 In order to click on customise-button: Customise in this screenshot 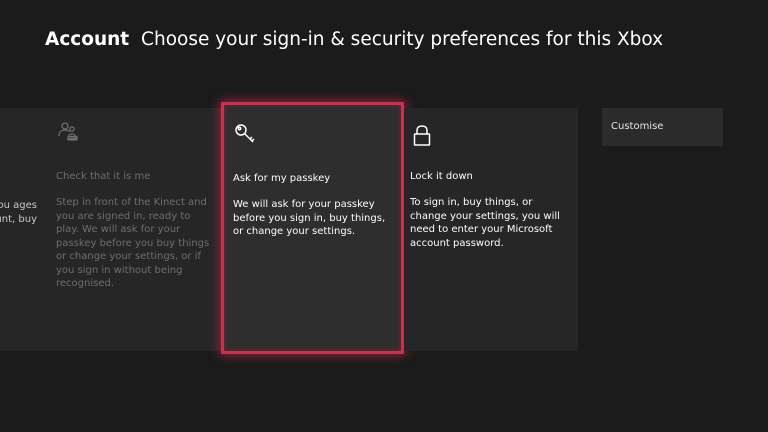, I will do `click(662, 127)`.